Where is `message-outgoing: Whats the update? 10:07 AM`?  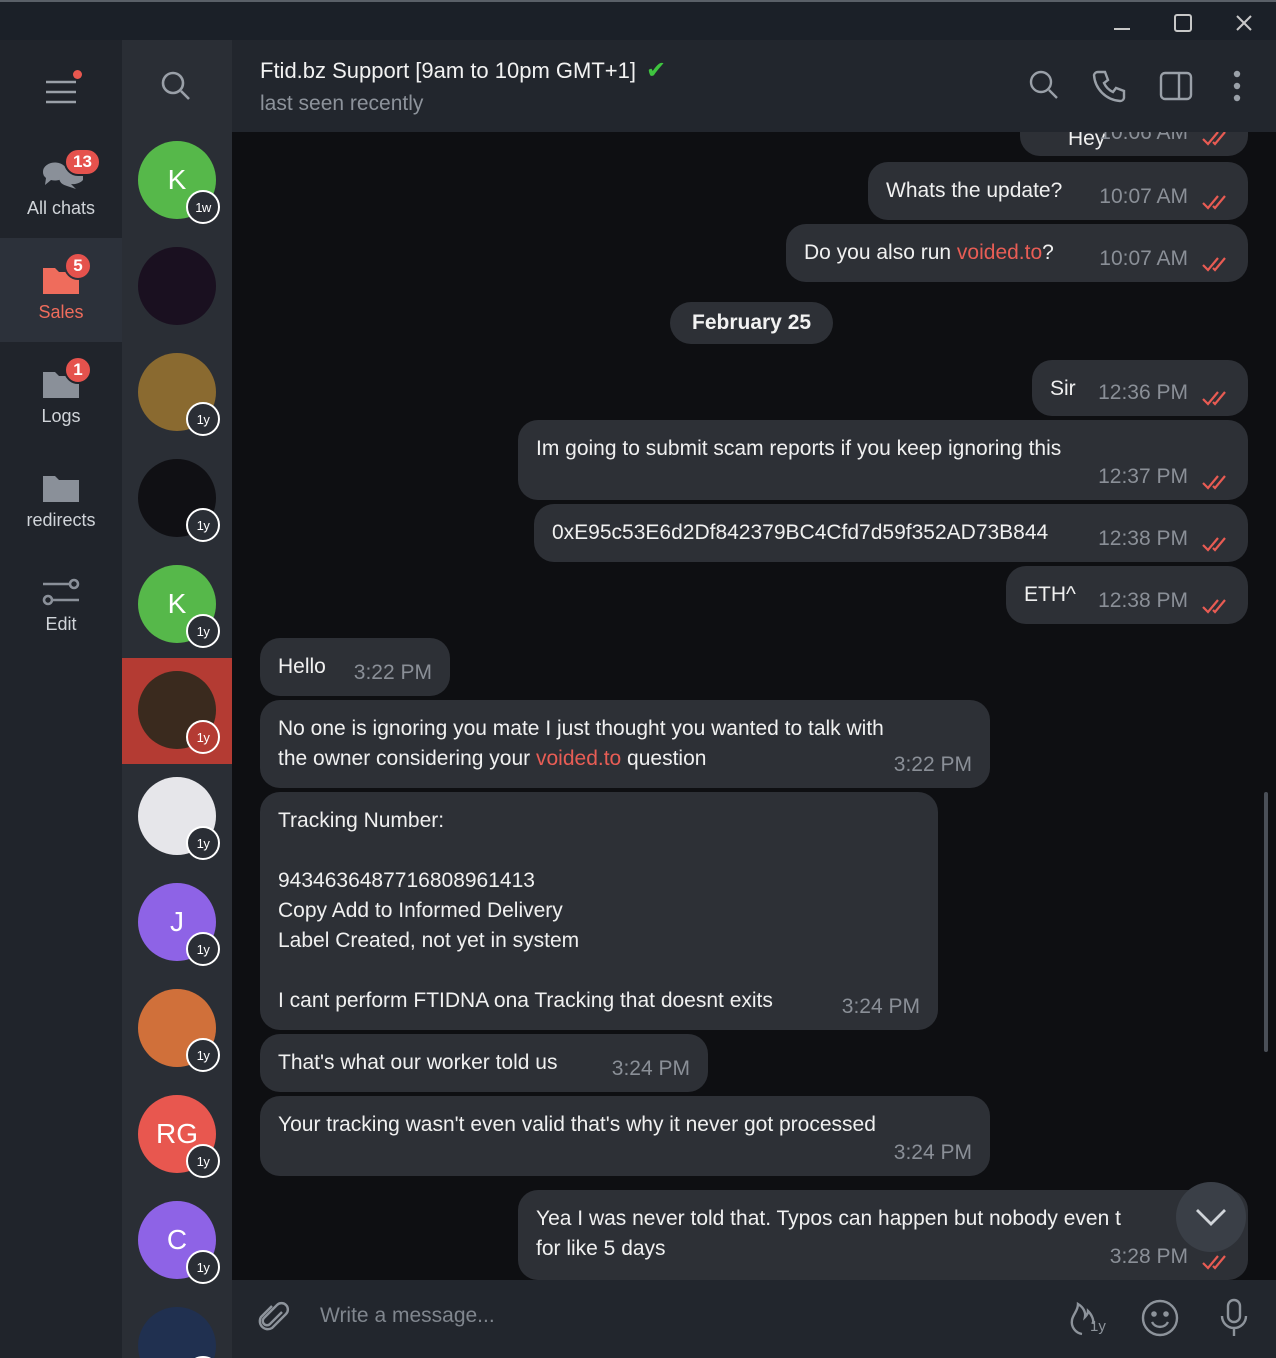 message-outgoing: Whats the update? 10:07 AM is located at coordinates (1058, 191).